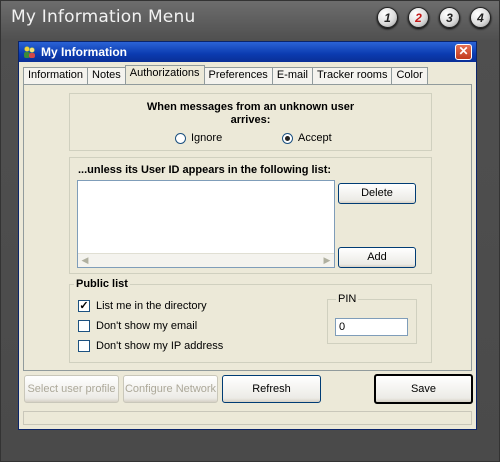  What do you see at coordinates (449, 17) in the screenshot?
I see `step-3-button: 3` at bounding box center [449, 17].